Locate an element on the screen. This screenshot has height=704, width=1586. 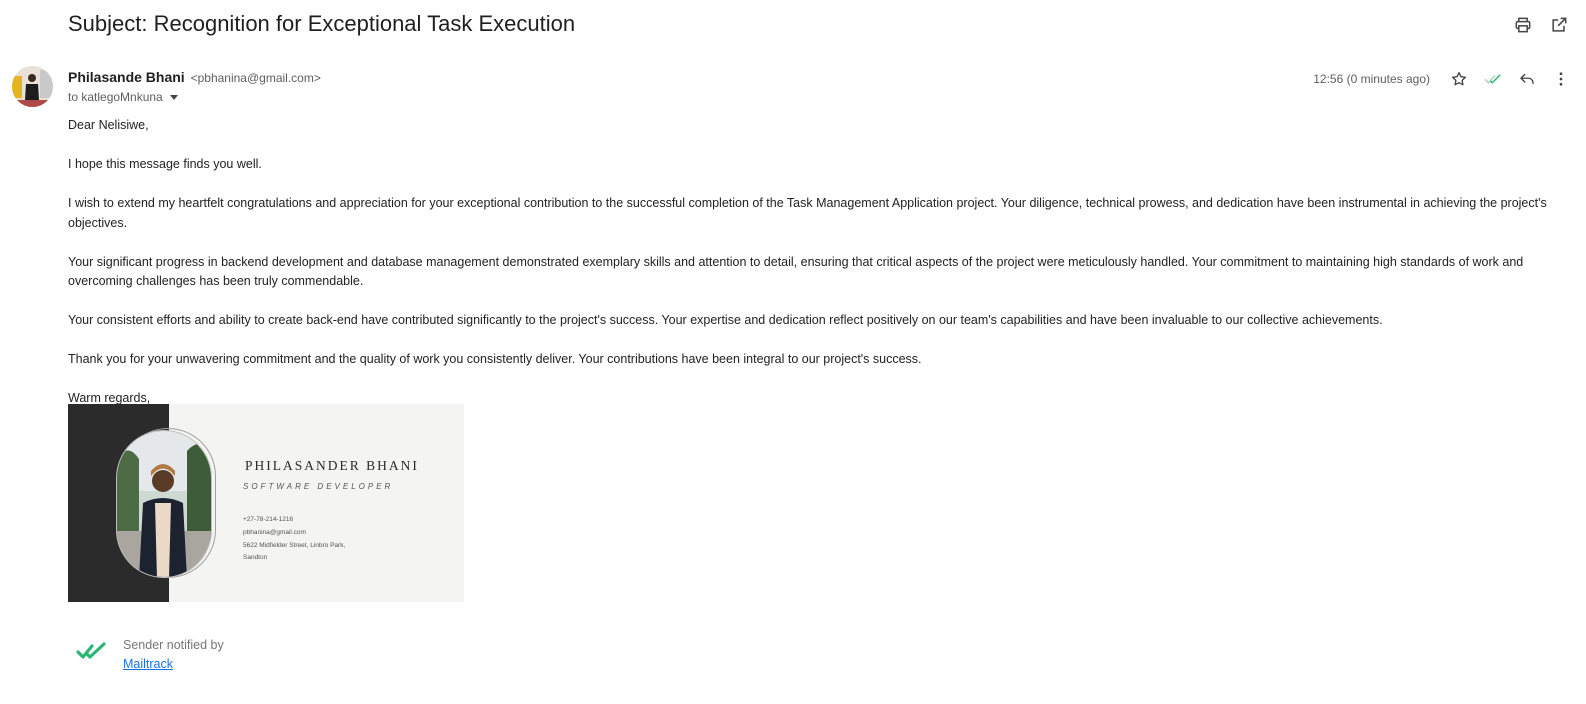
greeting: Dear Nelisiwe, is located at coordinates (108, 125).